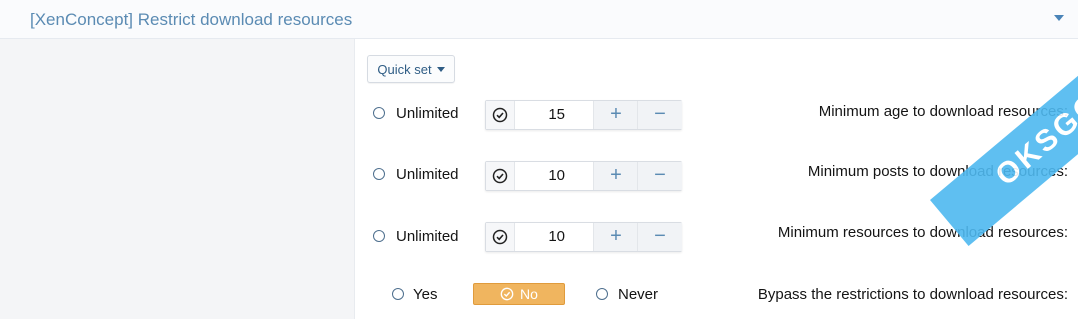 The image size is (1078, 319). What do you see at coordinates (379, 113) in the screenshot?
I see `min-age-unlimited-radio` at bounding box center [379, 113].